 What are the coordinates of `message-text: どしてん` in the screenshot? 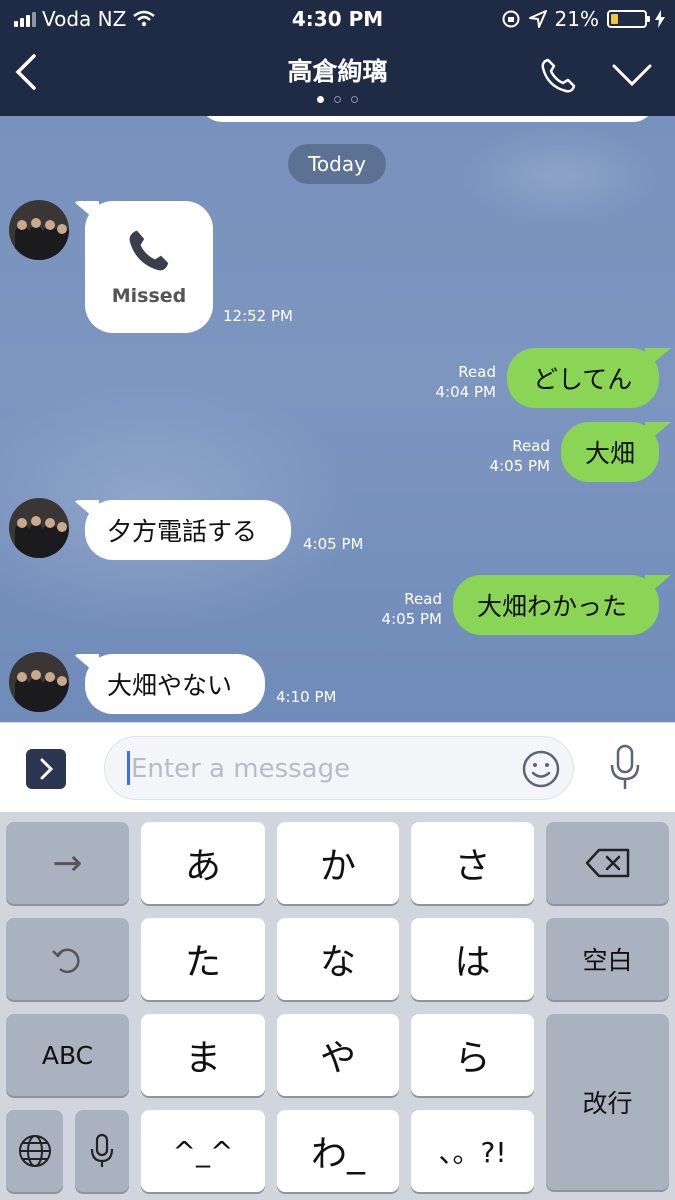 It's located at (583, 379).